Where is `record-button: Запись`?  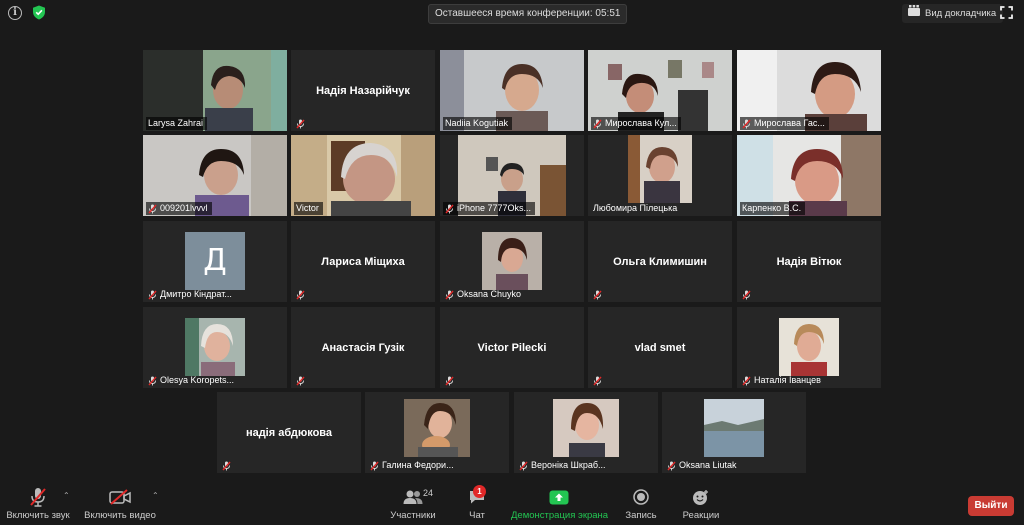 record-button: Запись is located at coordinates (641, 504).